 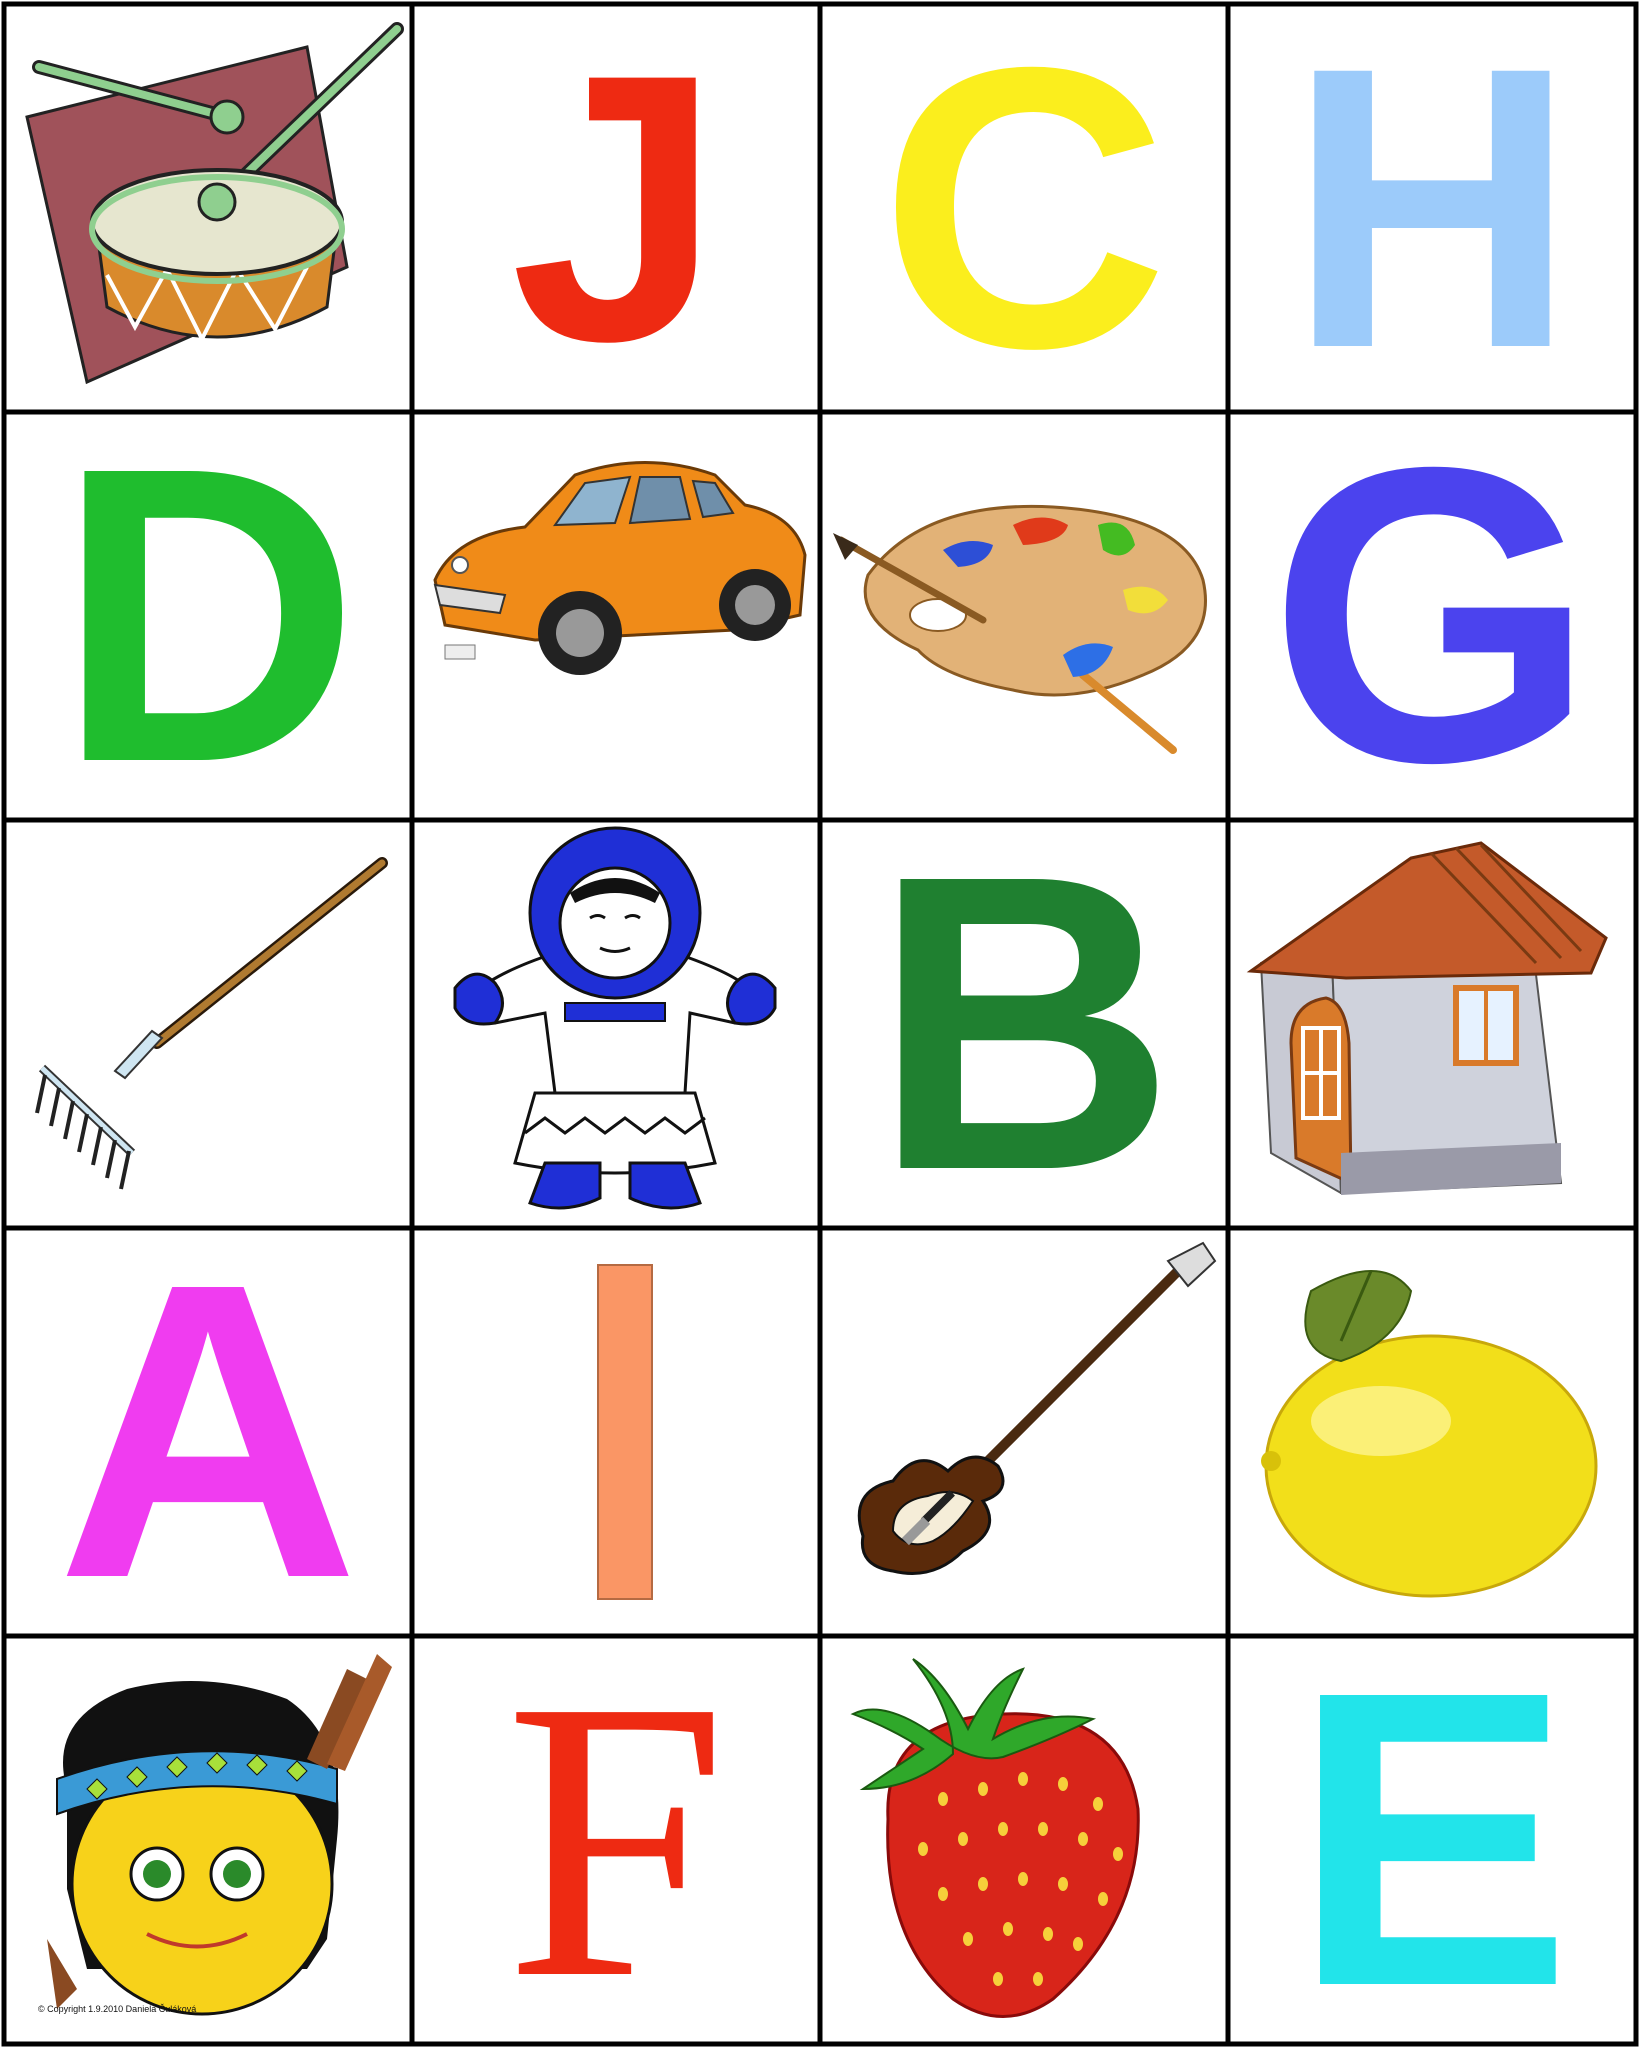 I want to click on indian-smiley-icon, so click(x=219, y=1835).